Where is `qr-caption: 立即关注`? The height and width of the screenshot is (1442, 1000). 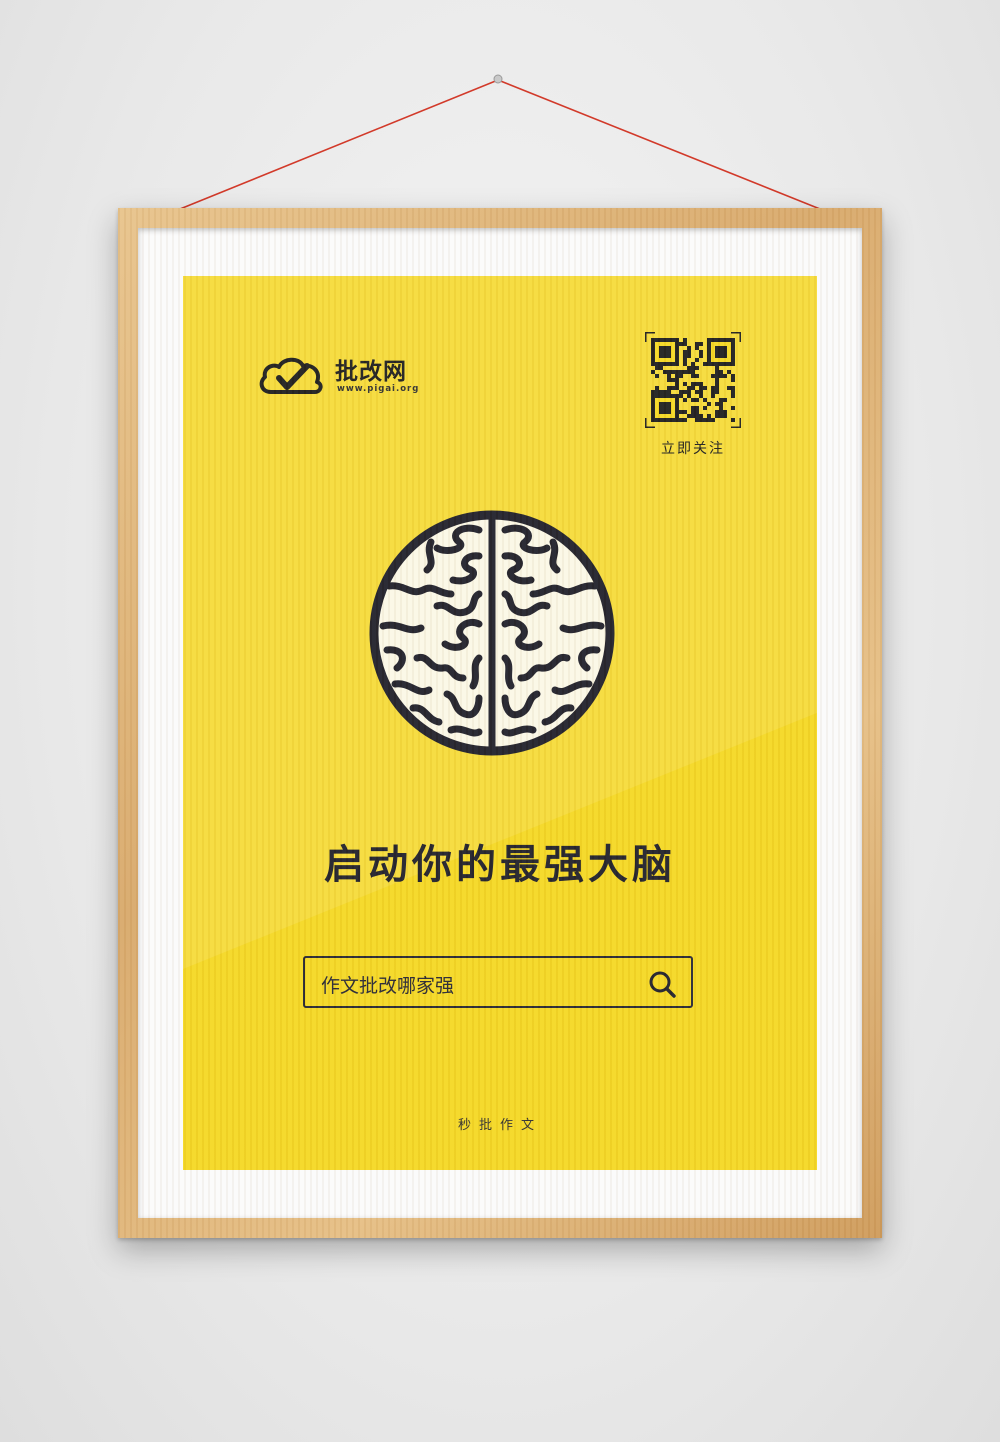
qr-caption: 立即关注 is located at coordinates (693, 449).